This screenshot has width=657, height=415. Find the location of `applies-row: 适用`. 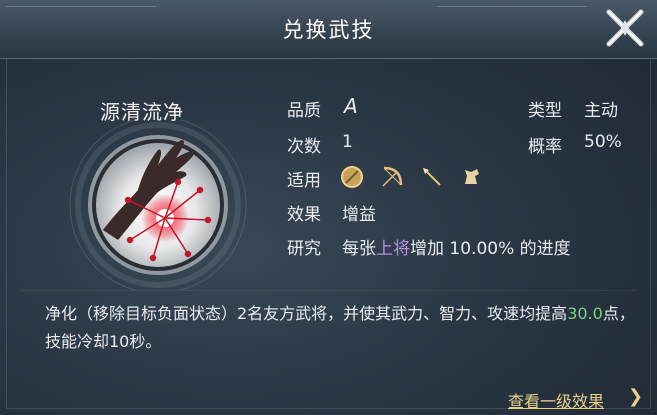

applies-row: 适用 is located at coordinates (383, 178).